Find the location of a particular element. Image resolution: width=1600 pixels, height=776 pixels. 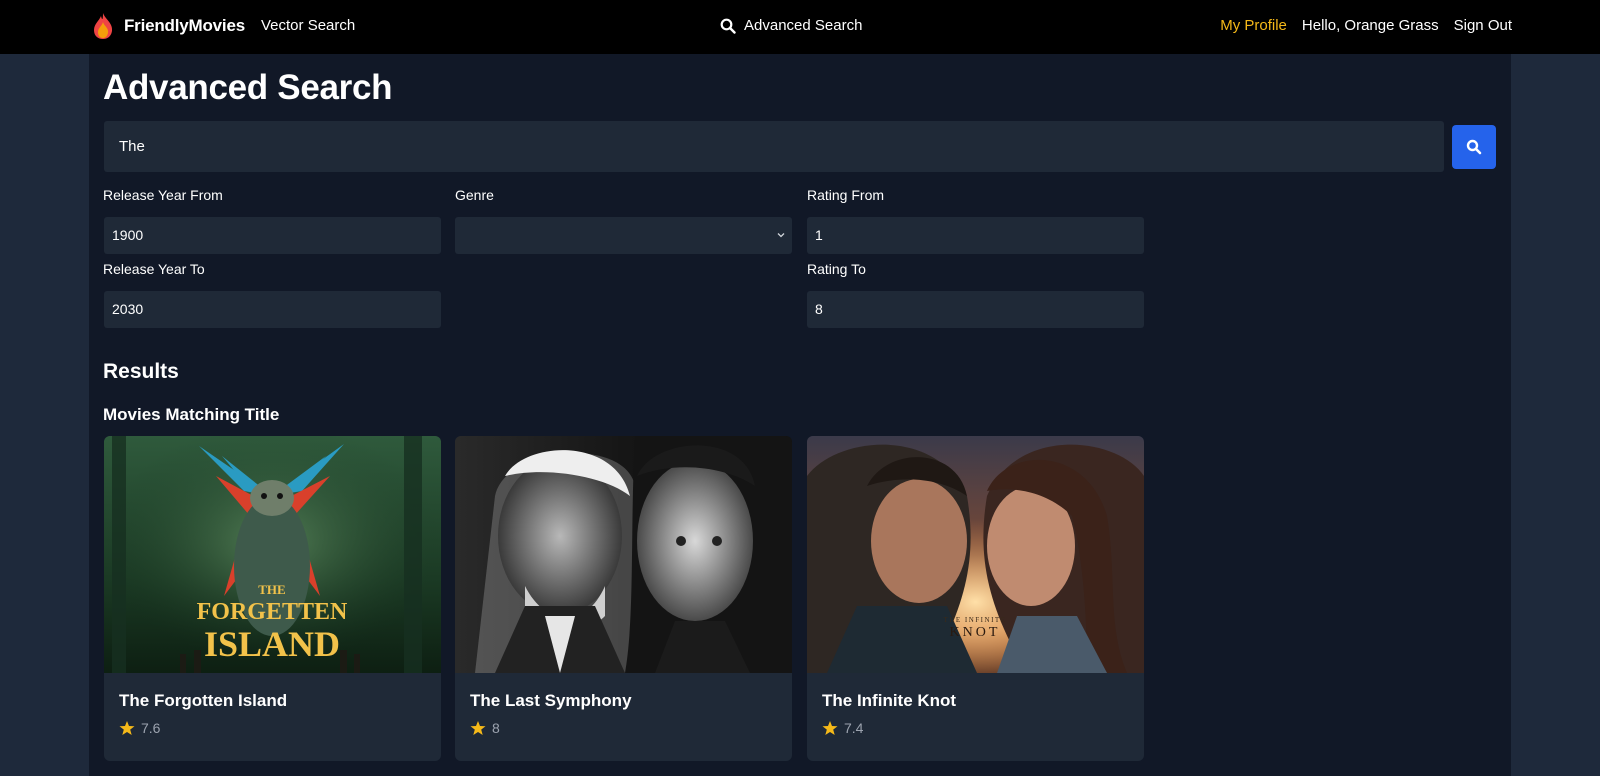

rating-from-label: Rating From is located at coordinates (846, 195).